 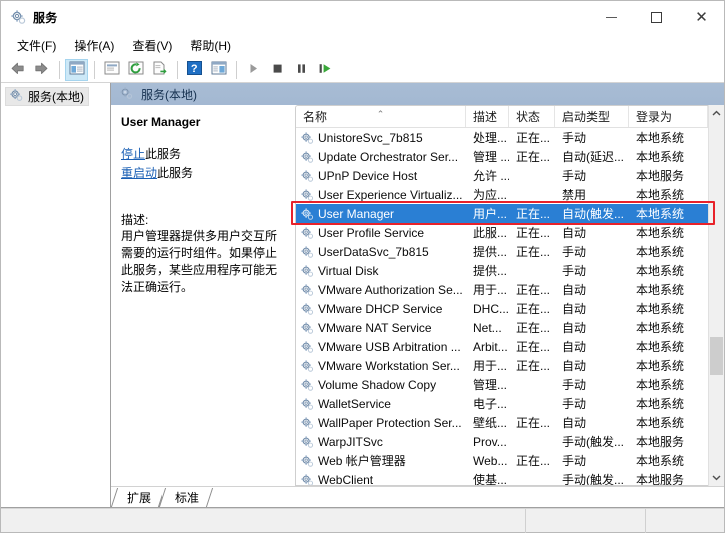 I want to click on table-row: User Manager 用户... 正在... 自动(触发... 本地系统, so click(x=502, y=213).